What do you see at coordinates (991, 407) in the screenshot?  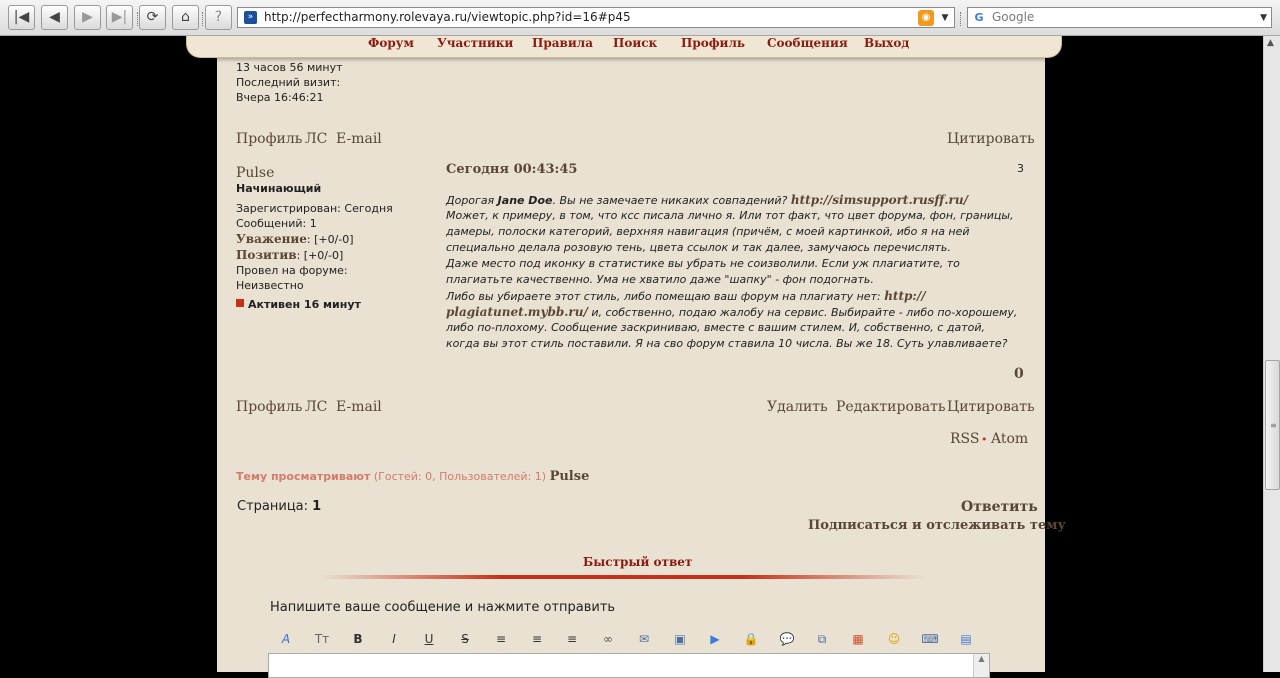 I see `post-quote-link: Цитировать` at bounding box center [991, 407].